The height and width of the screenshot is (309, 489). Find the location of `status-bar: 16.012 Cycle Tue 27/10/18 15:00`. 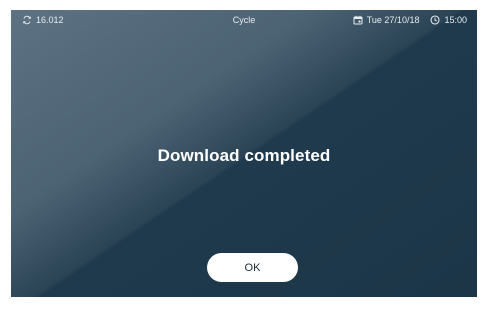

status-bar: 16.012 Cycle Tue 27/10/18 15:00 is located at coordinates (244, 21).